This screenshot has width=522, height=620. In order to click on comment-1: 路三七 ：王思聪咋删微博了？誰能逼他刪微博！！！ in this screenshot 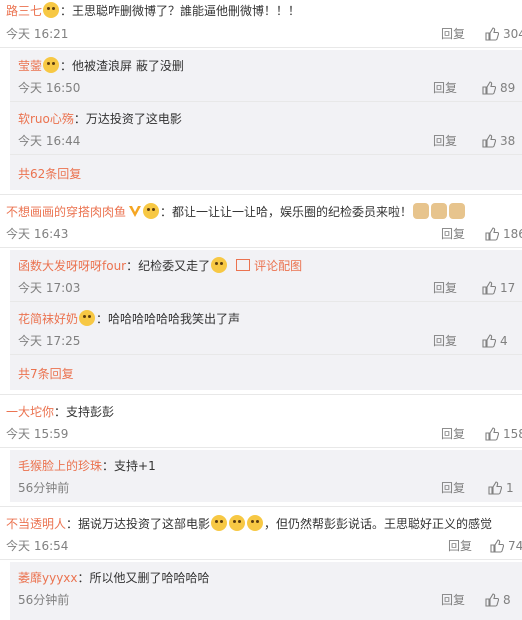, I will do `click(264, 11)`.